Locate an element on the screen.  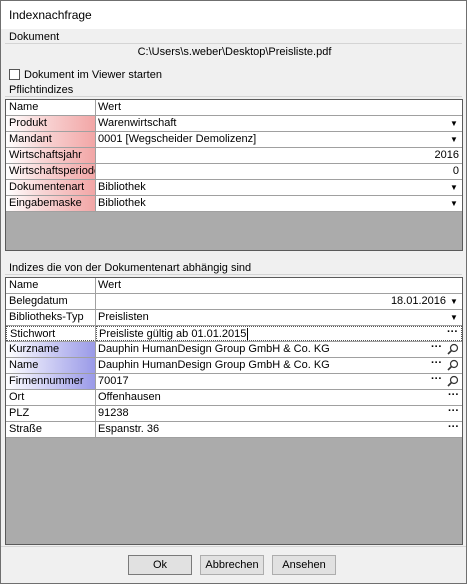
index-name: Bibliotheks-Typ is located at coordinates (51, 317).